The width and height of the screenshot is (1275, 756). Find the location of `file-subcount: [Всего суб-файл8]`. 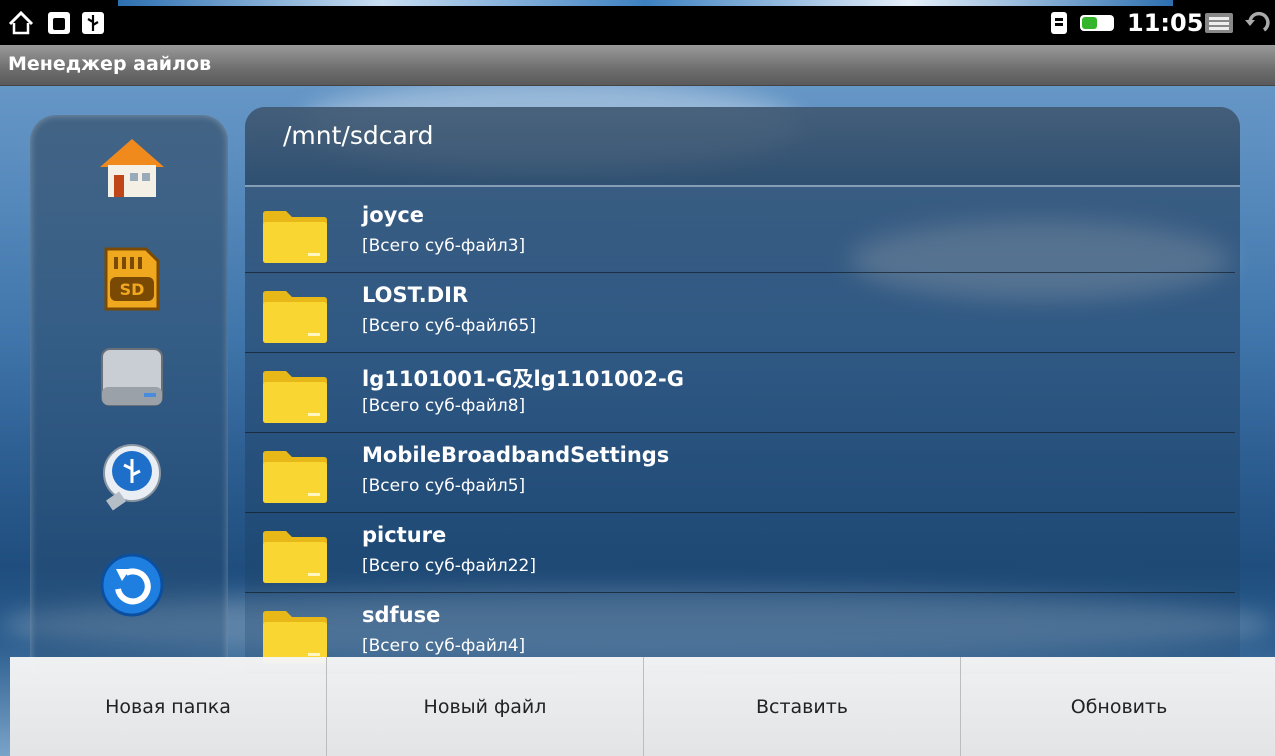

file-subcount: [Всего суб-файл8] is located at coordinates (444, 406).